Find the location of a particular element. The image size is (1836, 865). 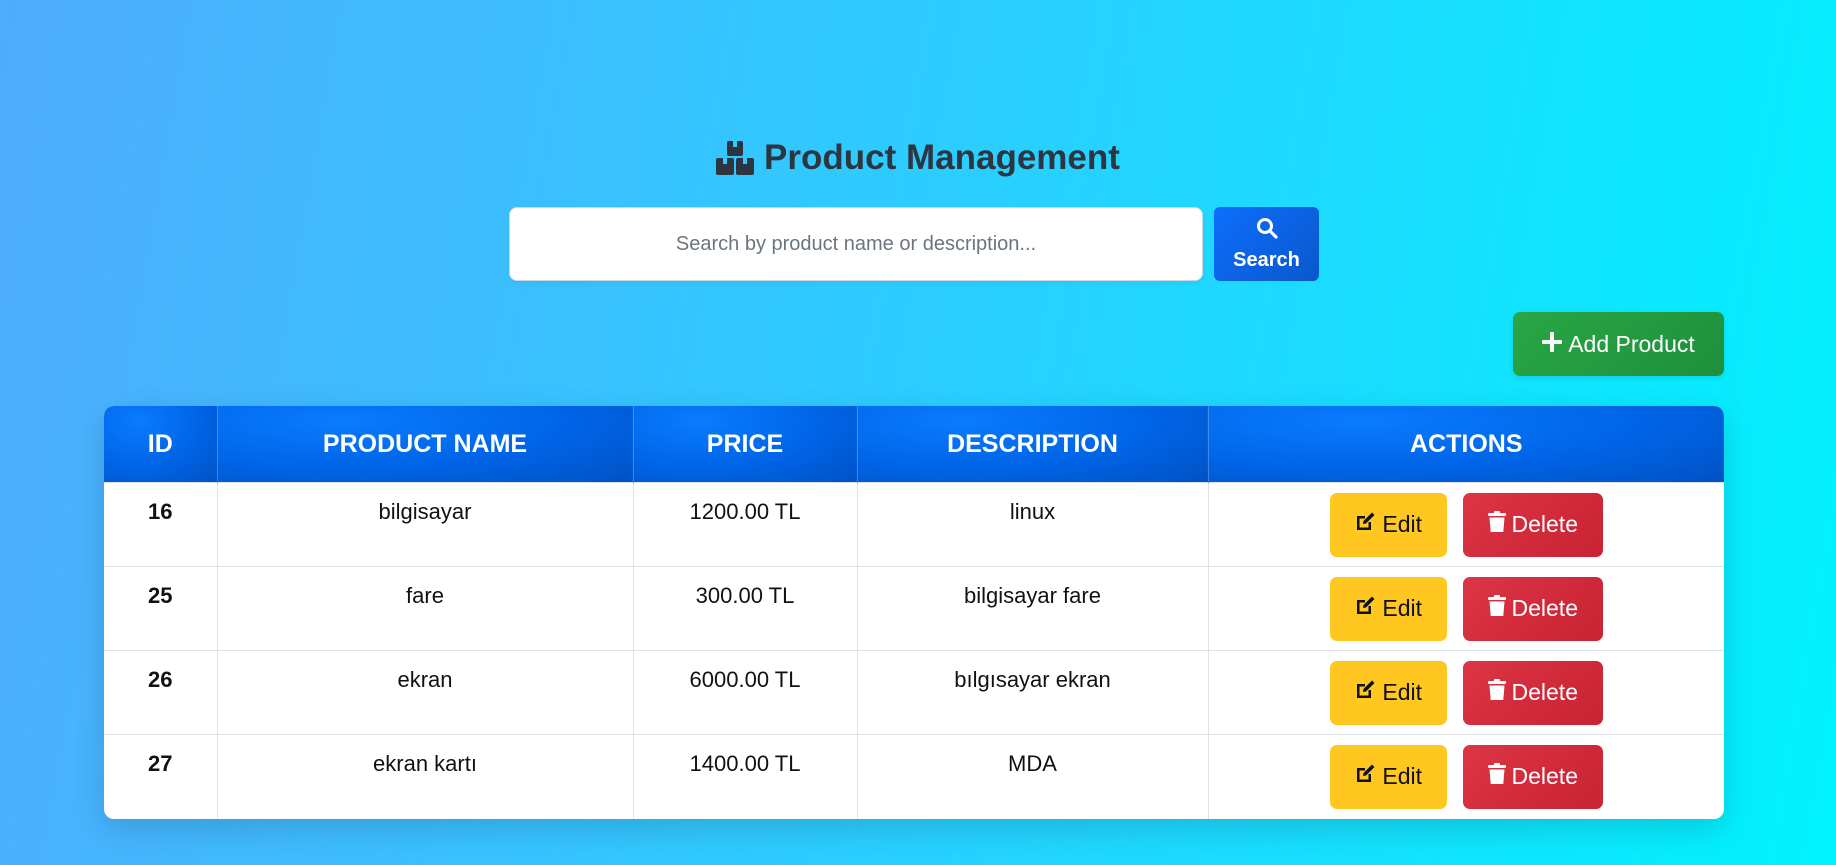

search-input is located at coordinates (856, 244).